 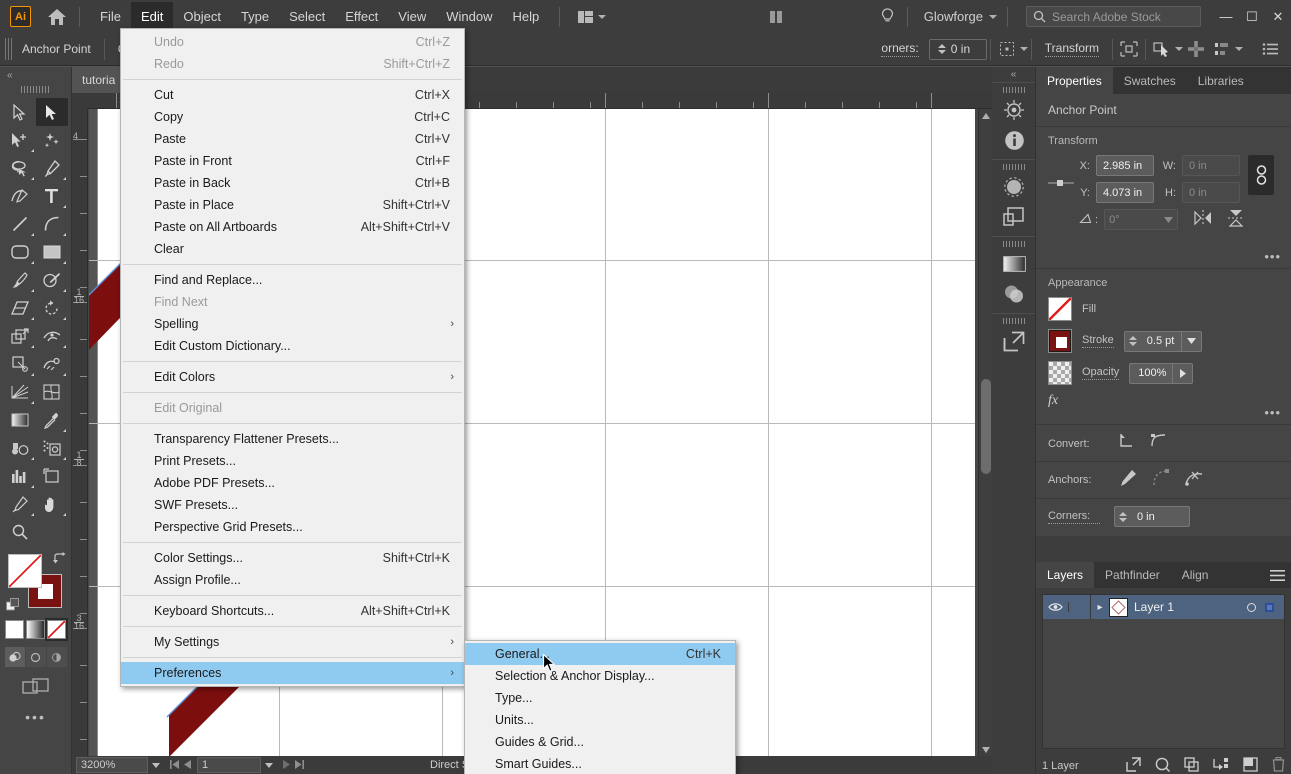 I want to click on opacity-swatch-button, so click(x=1060, y=373).